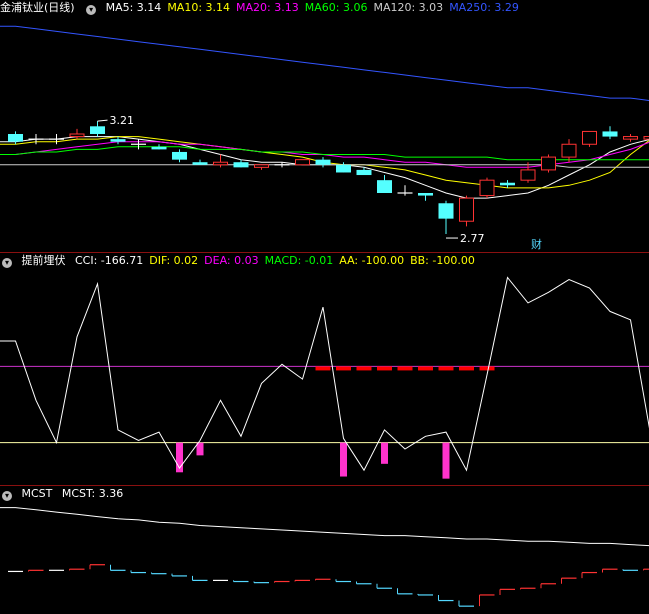  What do you see at coordinates (324, 494) in the screenshot?
I see `indicator-2-header: ▾ MCST MCST: 3.36` at bounding box center [324, 494].